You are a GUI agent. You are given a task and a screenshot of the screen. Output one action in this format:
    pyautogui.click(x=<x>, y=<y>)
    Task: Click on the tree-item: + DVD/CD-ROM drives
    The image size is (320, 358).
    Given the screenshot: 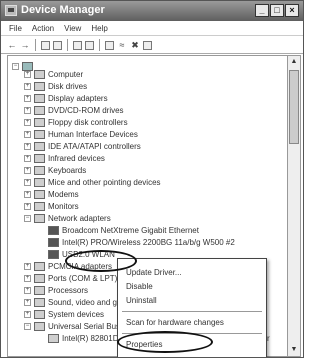 What is the action you would take?
    pyautogui.click(x=74, y=110)
    